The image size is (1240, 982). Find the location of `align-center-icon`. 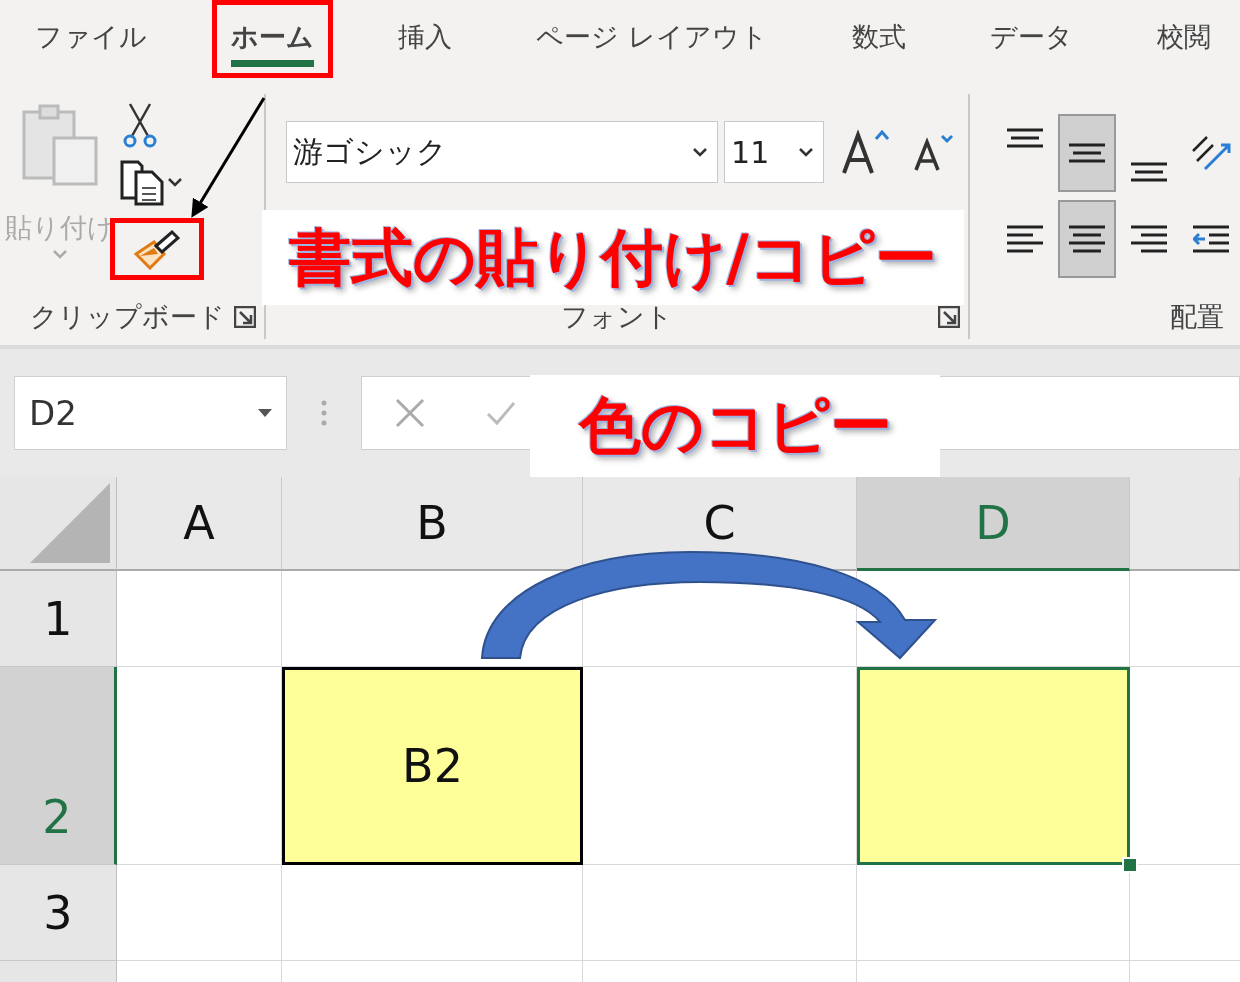

align-center-icon is located at coordinates (1087, 239).